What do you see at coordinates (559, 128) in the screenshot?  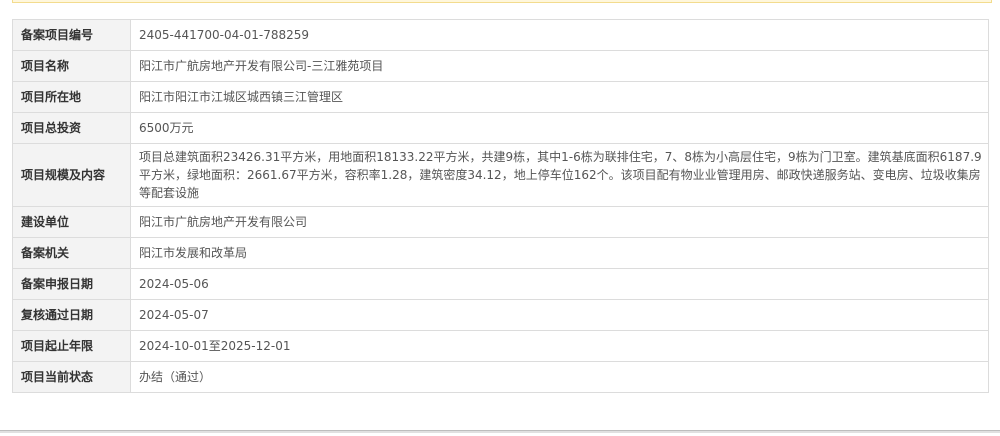 I see `row-value: 6500万元` at bounding box center [559, 128].